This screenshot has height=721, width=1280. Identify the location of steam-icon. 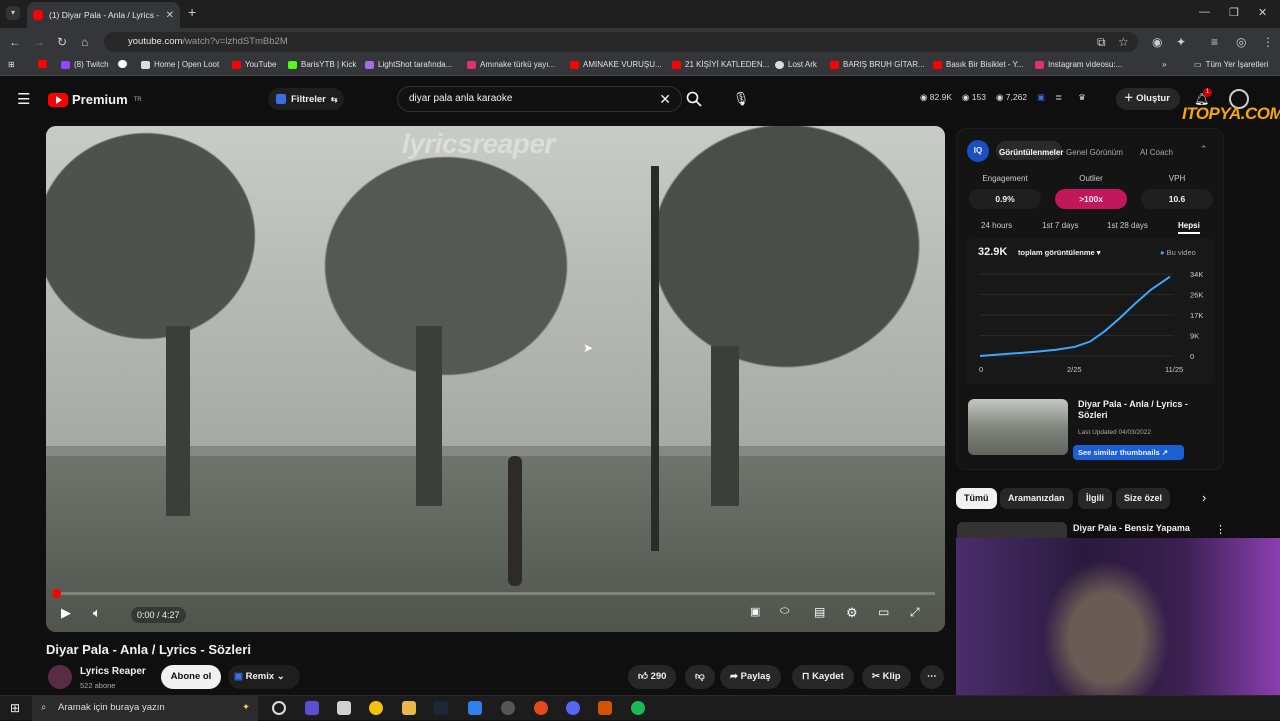
(441, 708).